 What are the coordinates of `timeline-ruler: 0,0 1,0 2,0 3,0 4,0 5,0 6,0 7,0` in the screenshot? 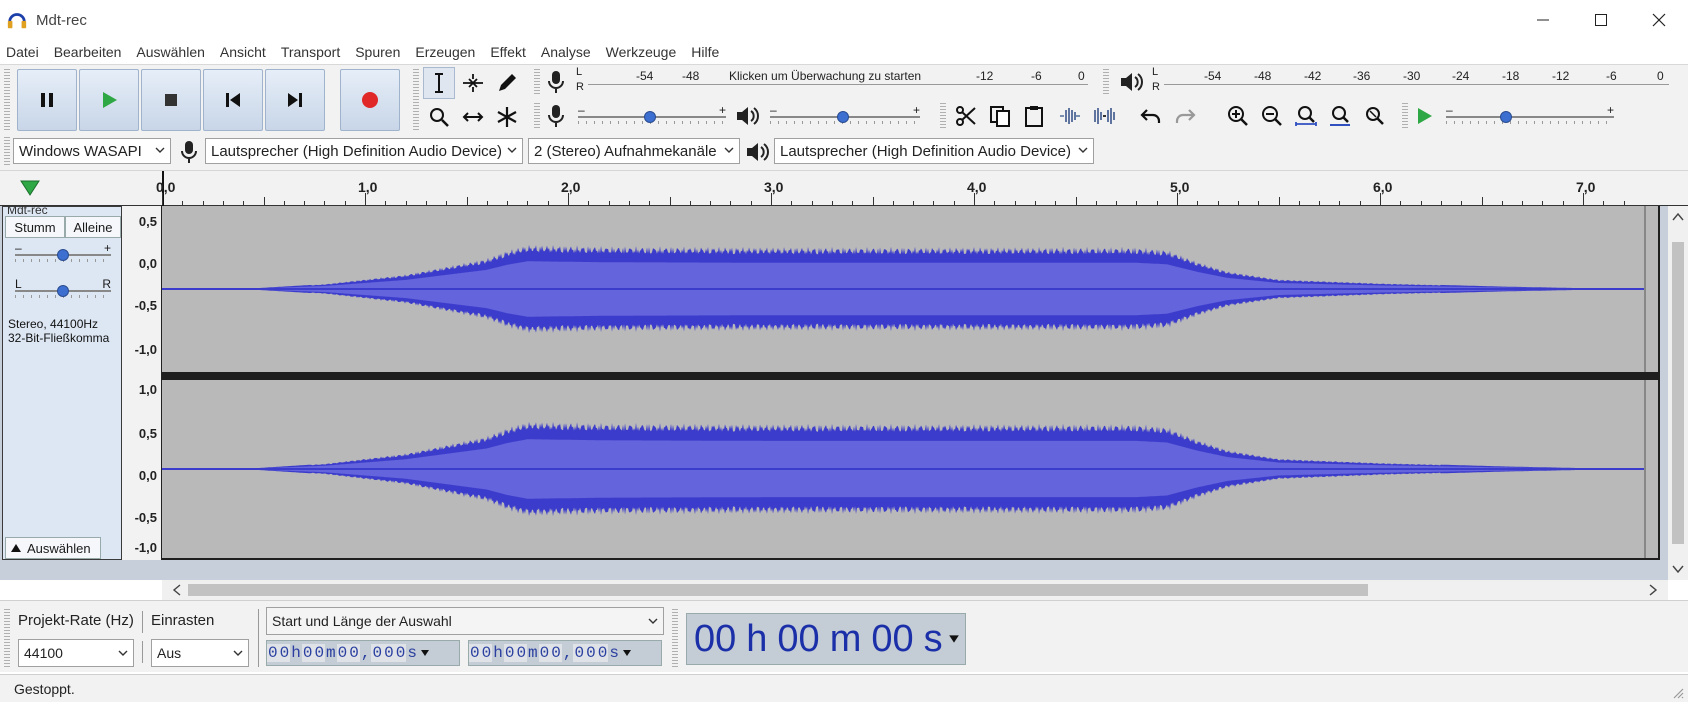 It's located at (844, 188).